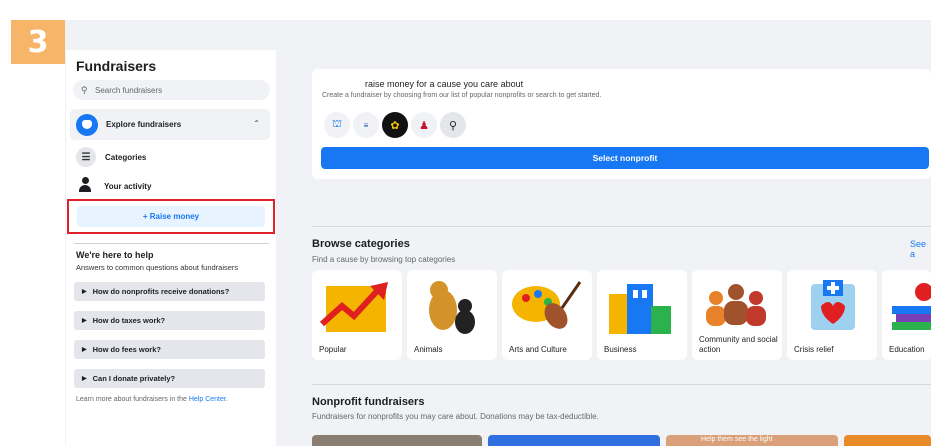  Describe the element at coordinates (126, 157) in the screenshot. I see `sidebar-item-label: Categories` at that location.